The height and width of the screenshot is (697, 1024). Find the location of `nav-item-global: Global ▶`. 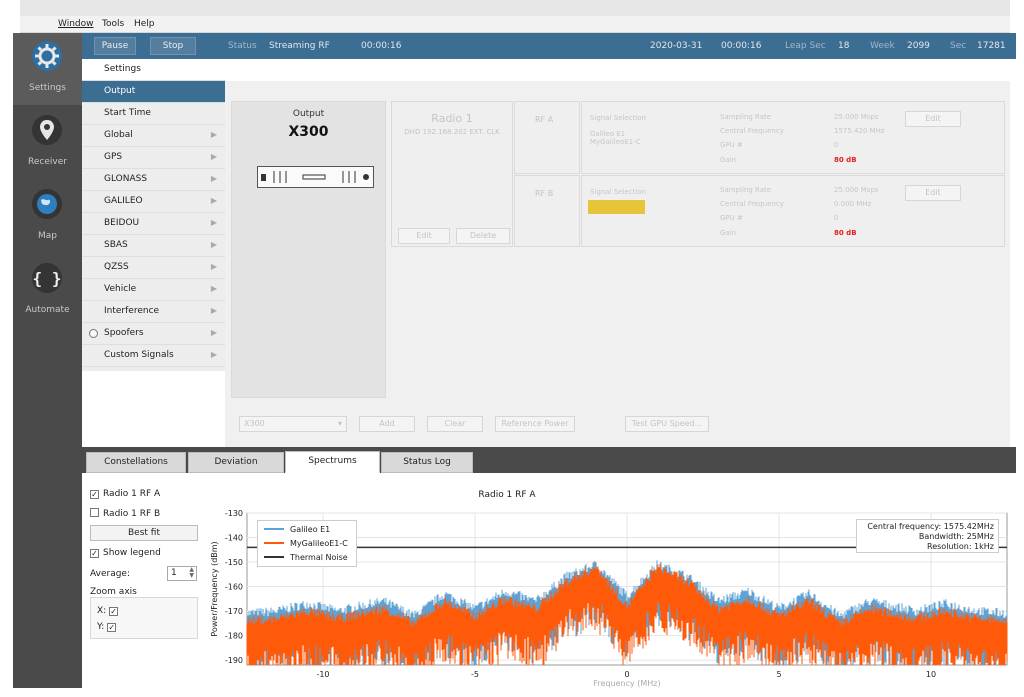

nav-item-global: Global ▶ is located at coordinates (153, 136).